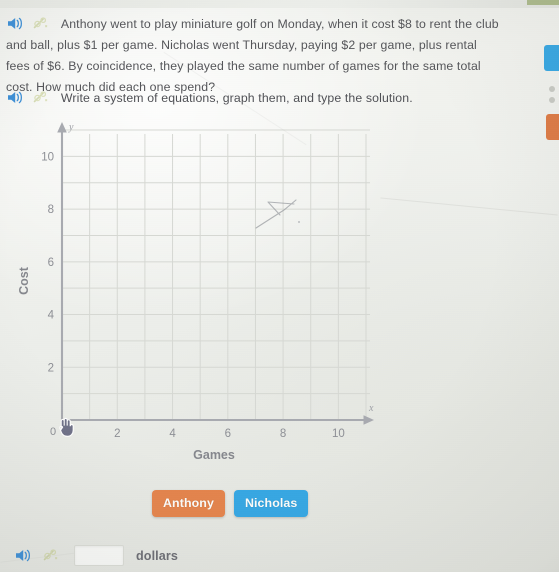 Image resolution: width=559 pixels, height=572 pixels. Describe the element at coordinates (283, 434) in the screenshot. I see `x-tick-label: 8` at that location.